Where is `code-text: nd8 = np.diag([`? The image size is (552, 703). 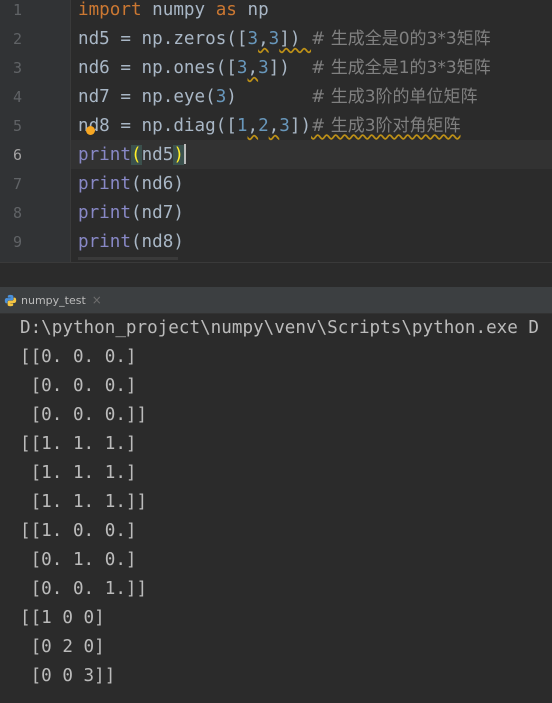 code-text: nd8 = np.diag([ is located at coordinates (157, 126).